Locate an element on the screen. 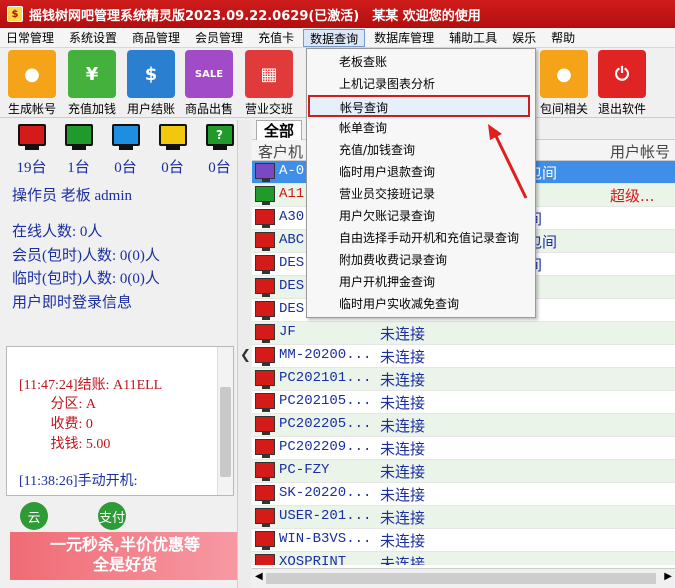  dropdown-item: 上机记录图表分析 is located at coordinates (421, 84).